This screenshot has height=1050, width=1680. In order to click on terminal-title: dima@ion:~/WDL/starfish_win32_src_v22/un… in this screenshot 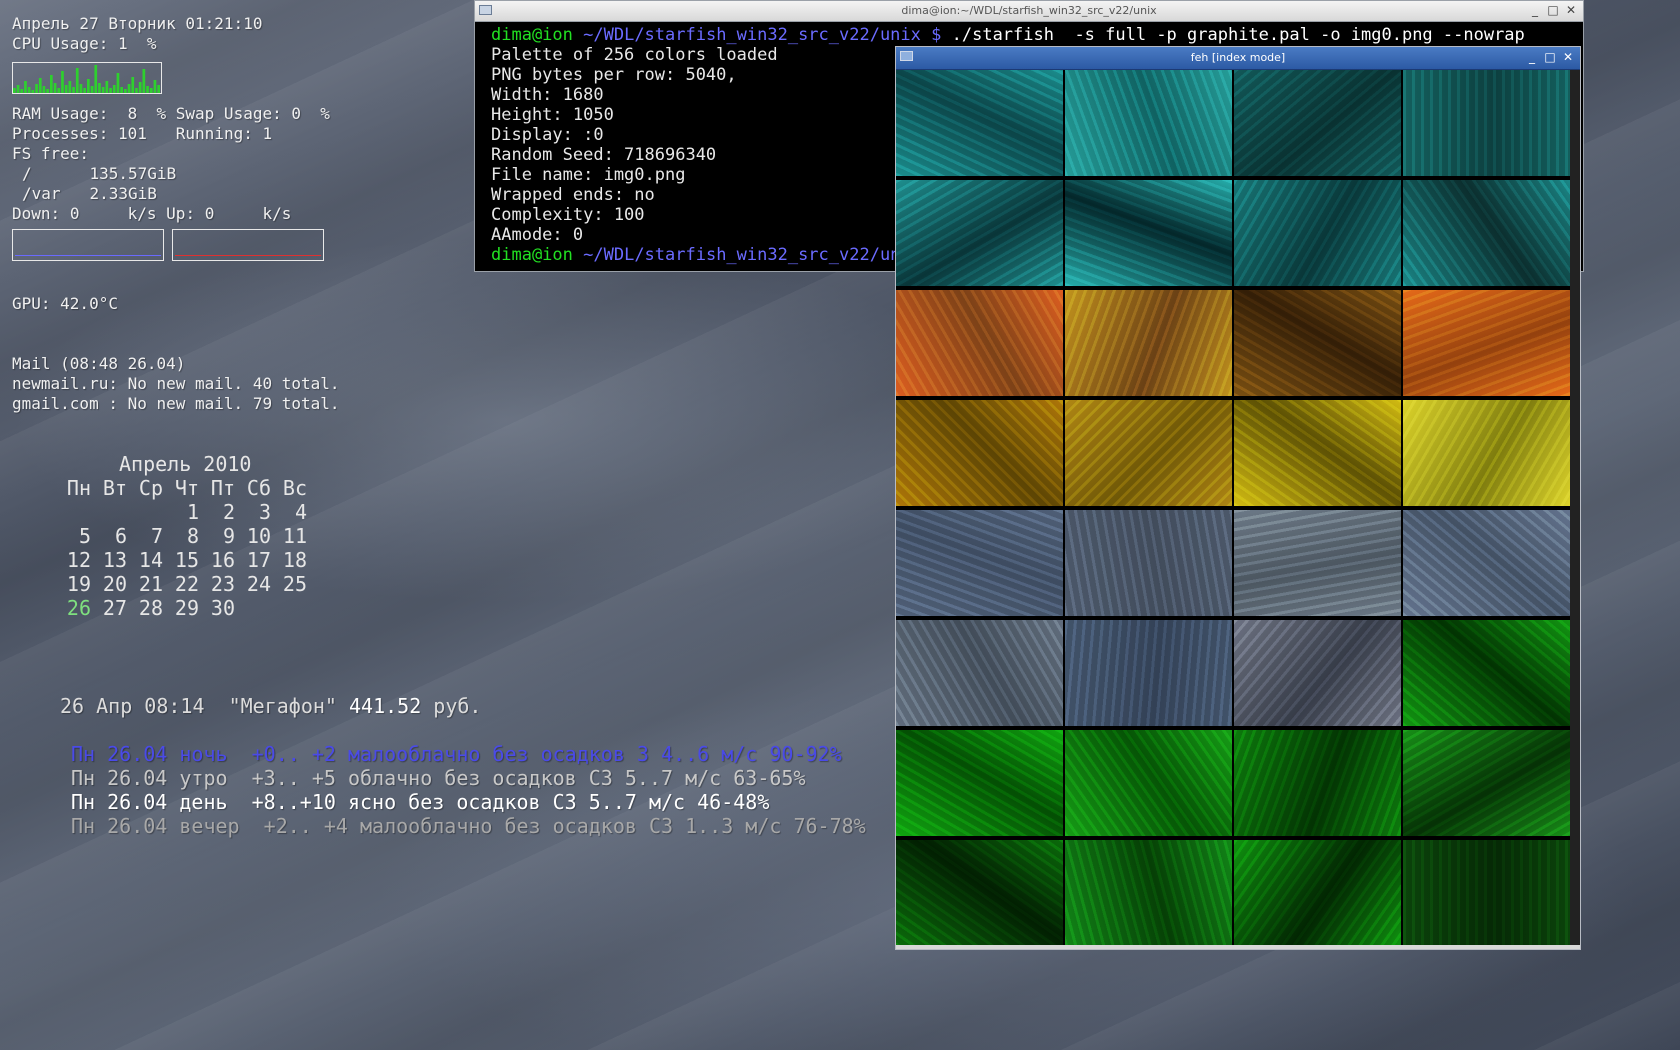, I will do `click(1029, 10)`.